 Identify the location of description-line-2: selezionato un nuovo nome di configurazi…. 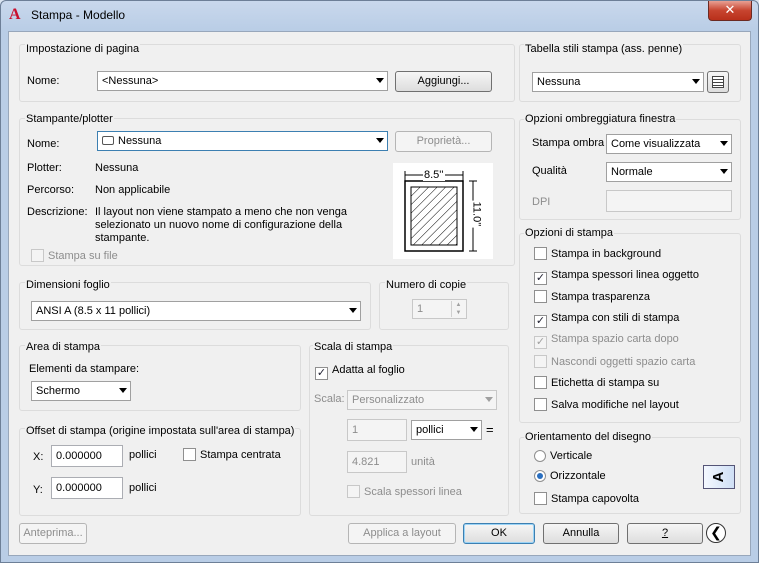
(219, 225).